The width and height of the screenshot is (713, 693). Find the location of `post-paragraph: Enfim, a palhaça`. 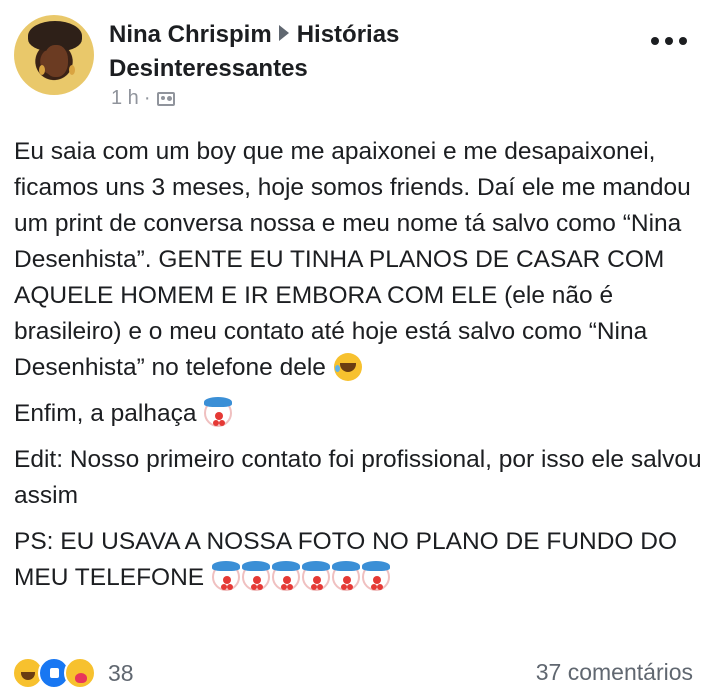

post-paragraph: Enfim, a palhaça is located at coordinates (359, 414).